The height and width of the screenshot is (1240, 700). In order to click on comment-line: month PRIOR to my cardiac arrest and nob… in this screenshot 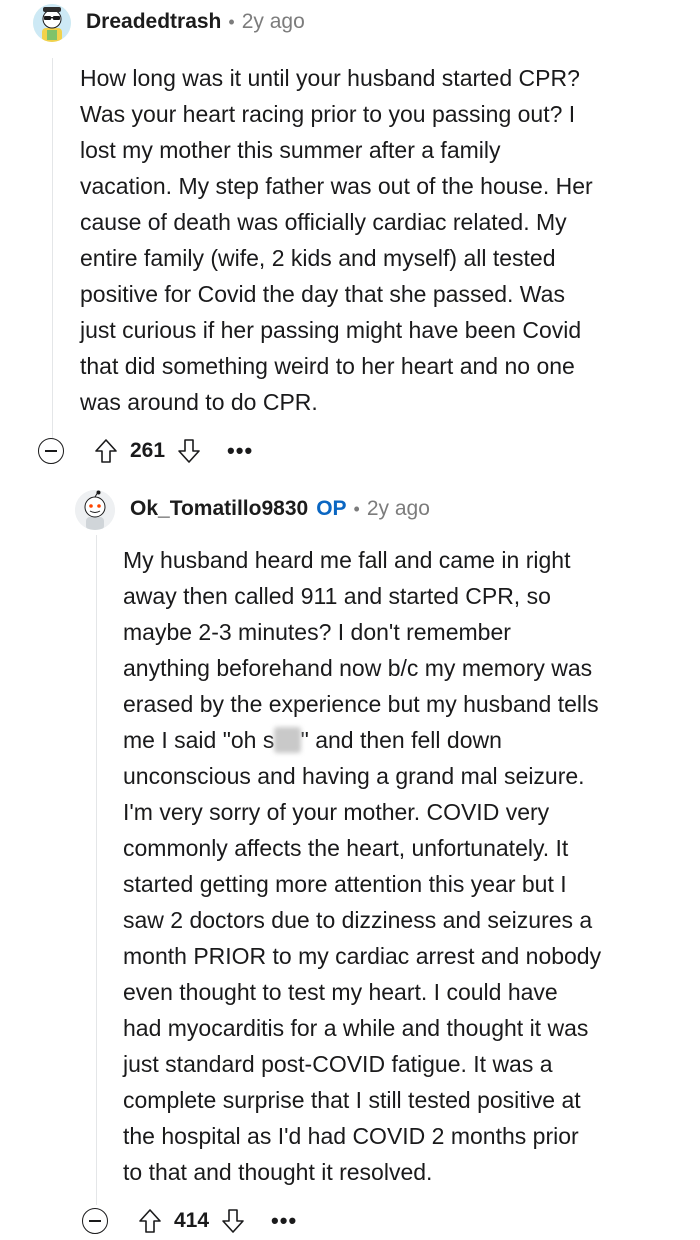, I will do `click(362, 956)`.